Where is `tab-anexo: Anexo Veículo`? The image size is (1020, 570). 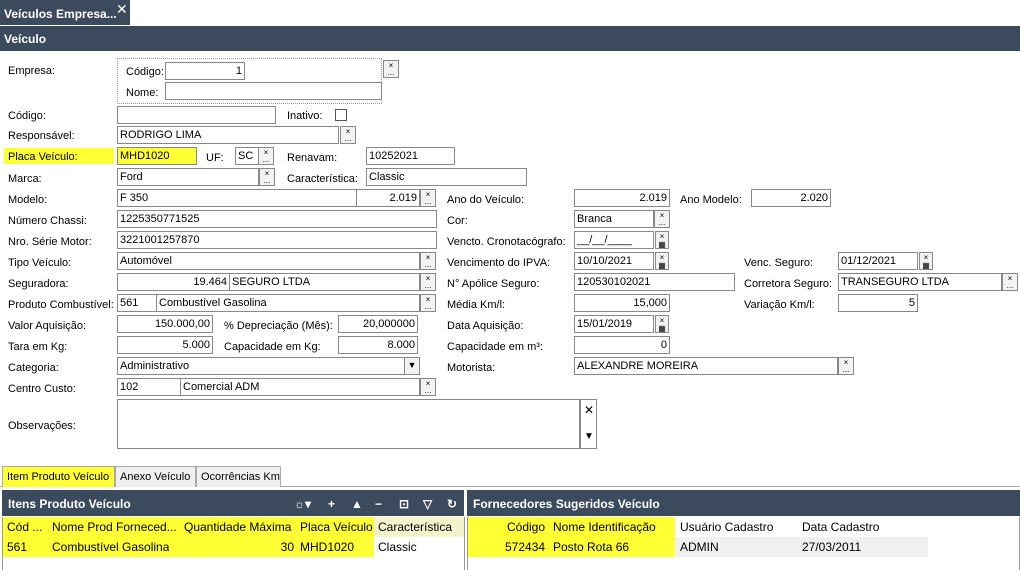 tab-anexo: Anexo Veículo is located at coordinates (155, 476).